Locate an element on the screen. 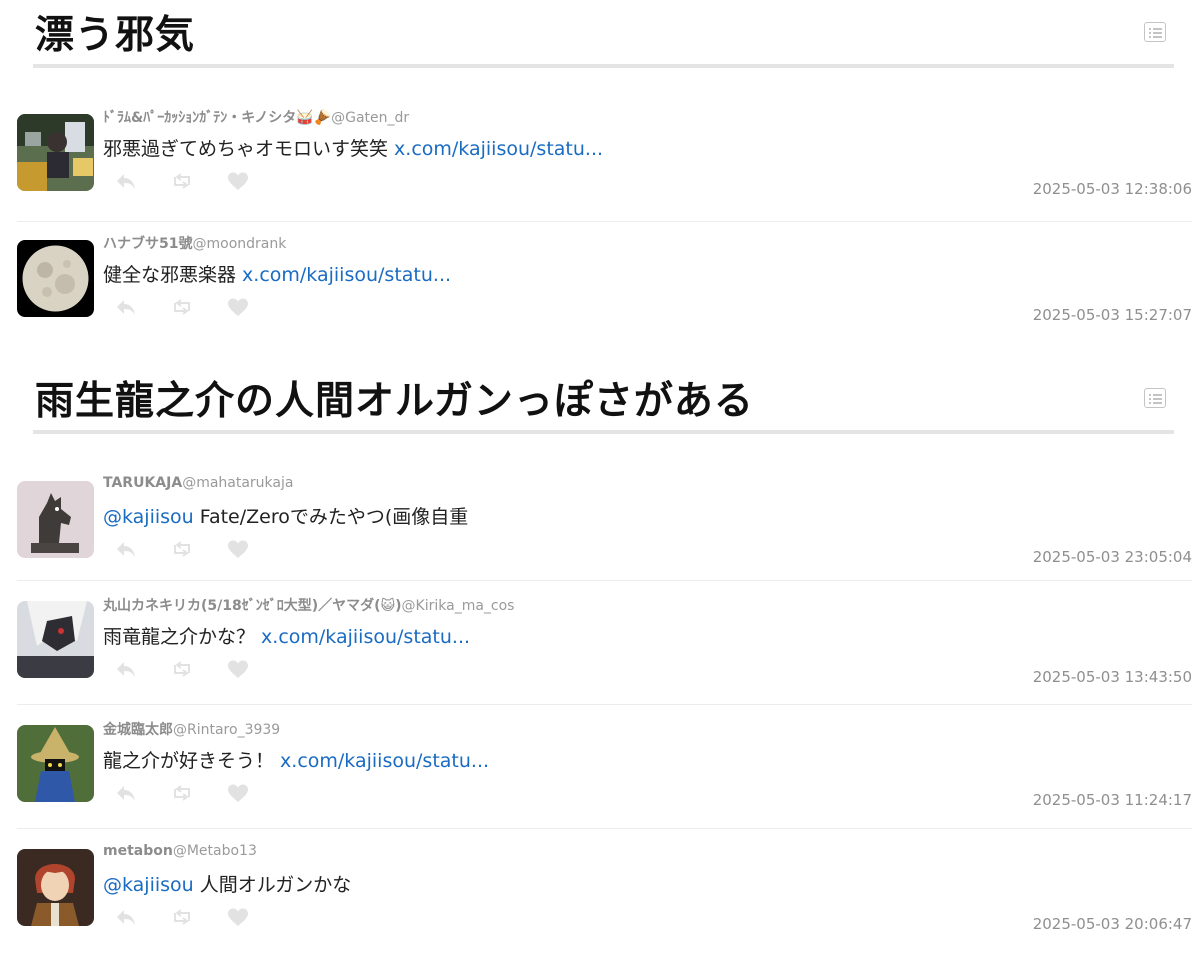 Image resolution: width=1200 pixels, height=954 pixels. tweet-body: 邪悪過ぎてめちゃオモロいす笑笑 is located at coordinates (249, 149).